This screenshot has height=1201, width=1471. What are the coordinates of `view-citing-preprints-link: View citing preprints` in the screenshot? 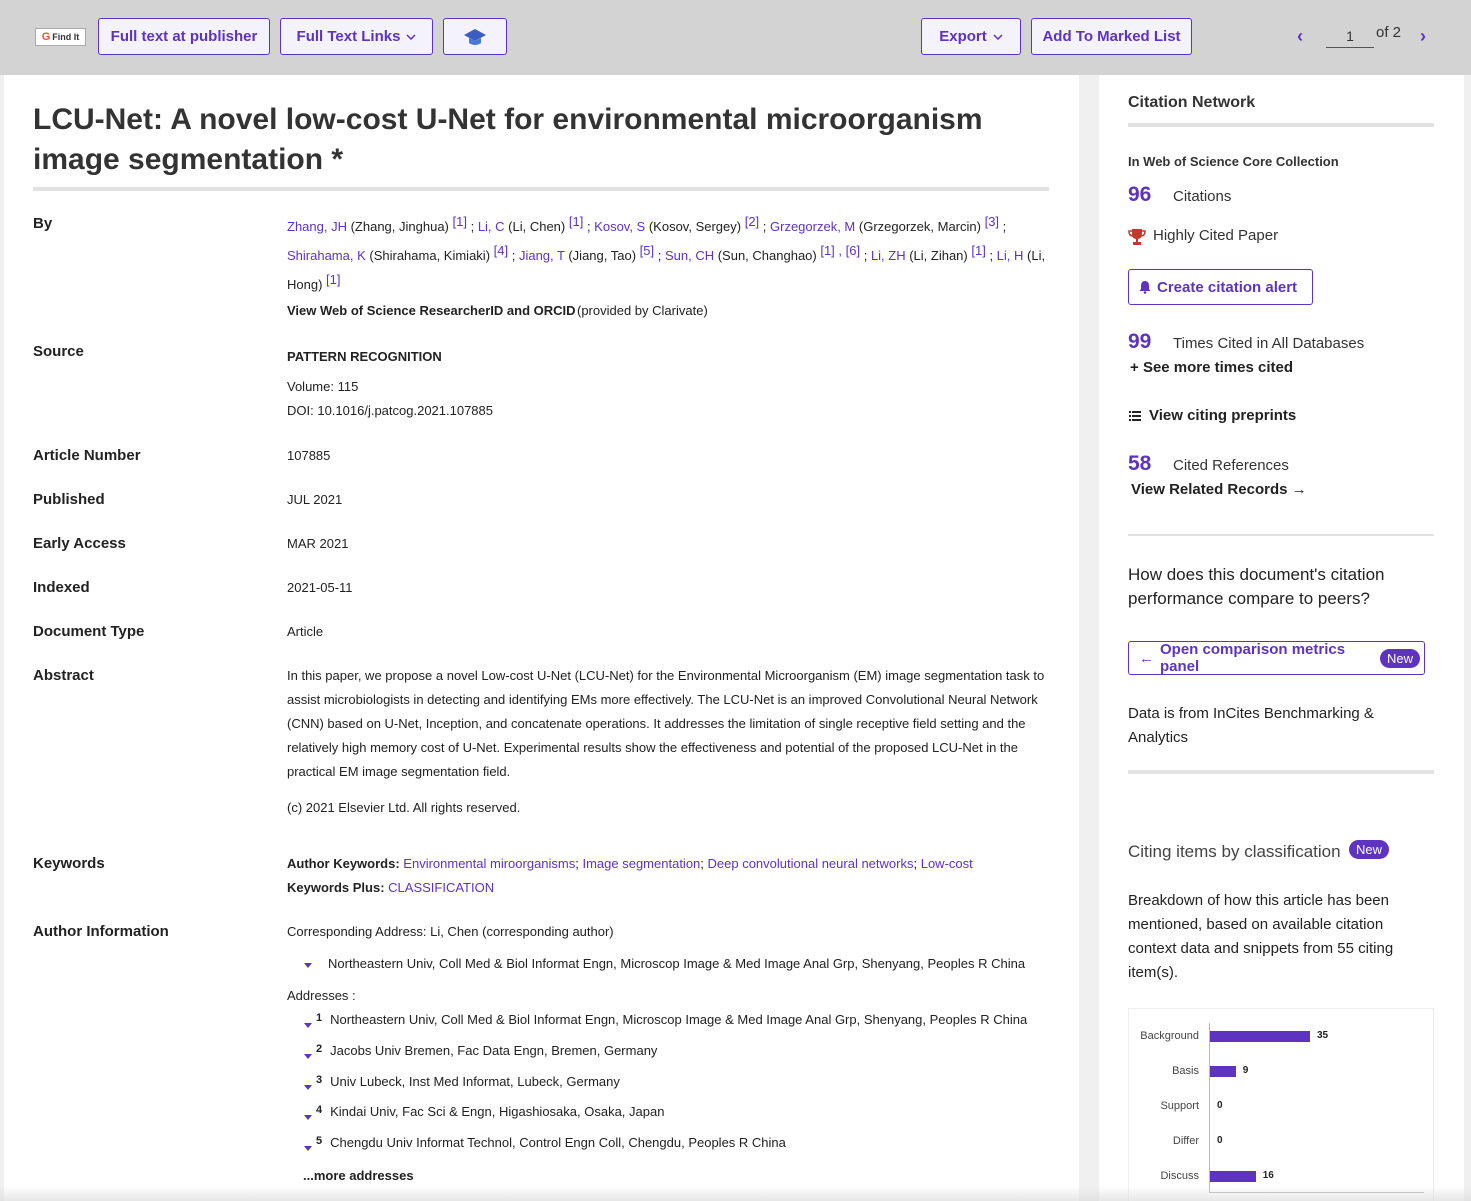 It's located at (1212, 415).